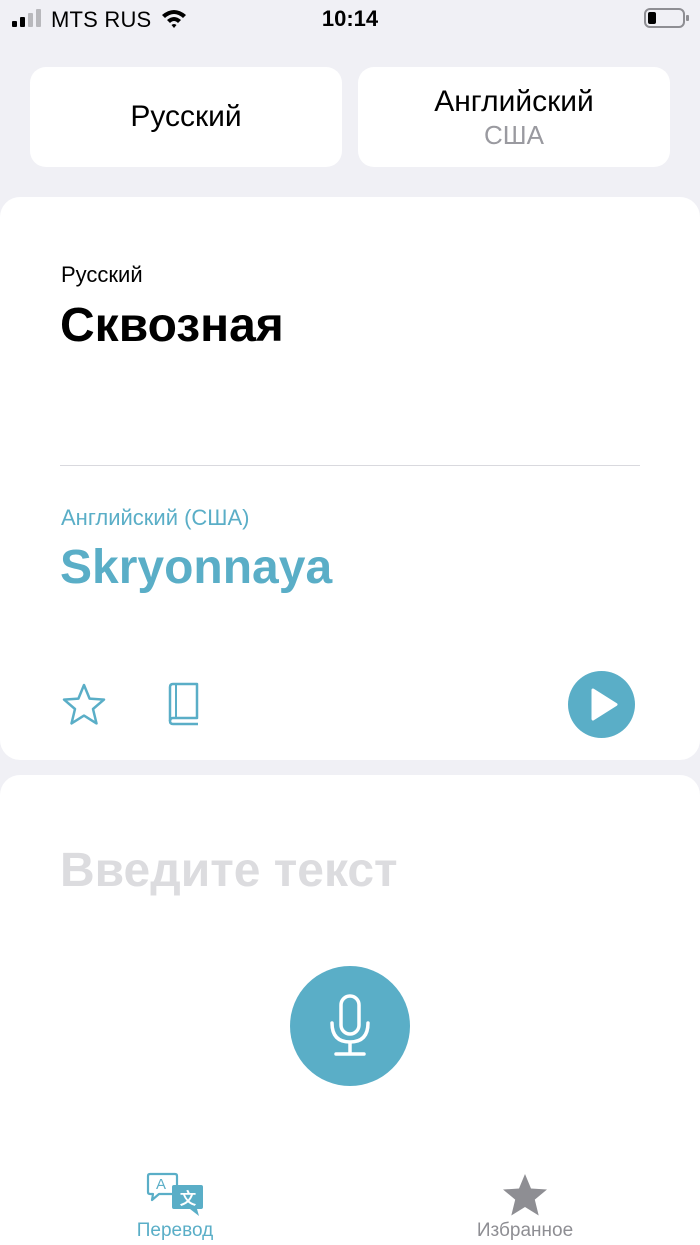 Image resolution: width=700 pixels, height=1245 pixels. What do you see at coordinates (175, 1230) in the screenshot?
I see `tab-translate-label: Перевод` at bounding box center [175, 1230].